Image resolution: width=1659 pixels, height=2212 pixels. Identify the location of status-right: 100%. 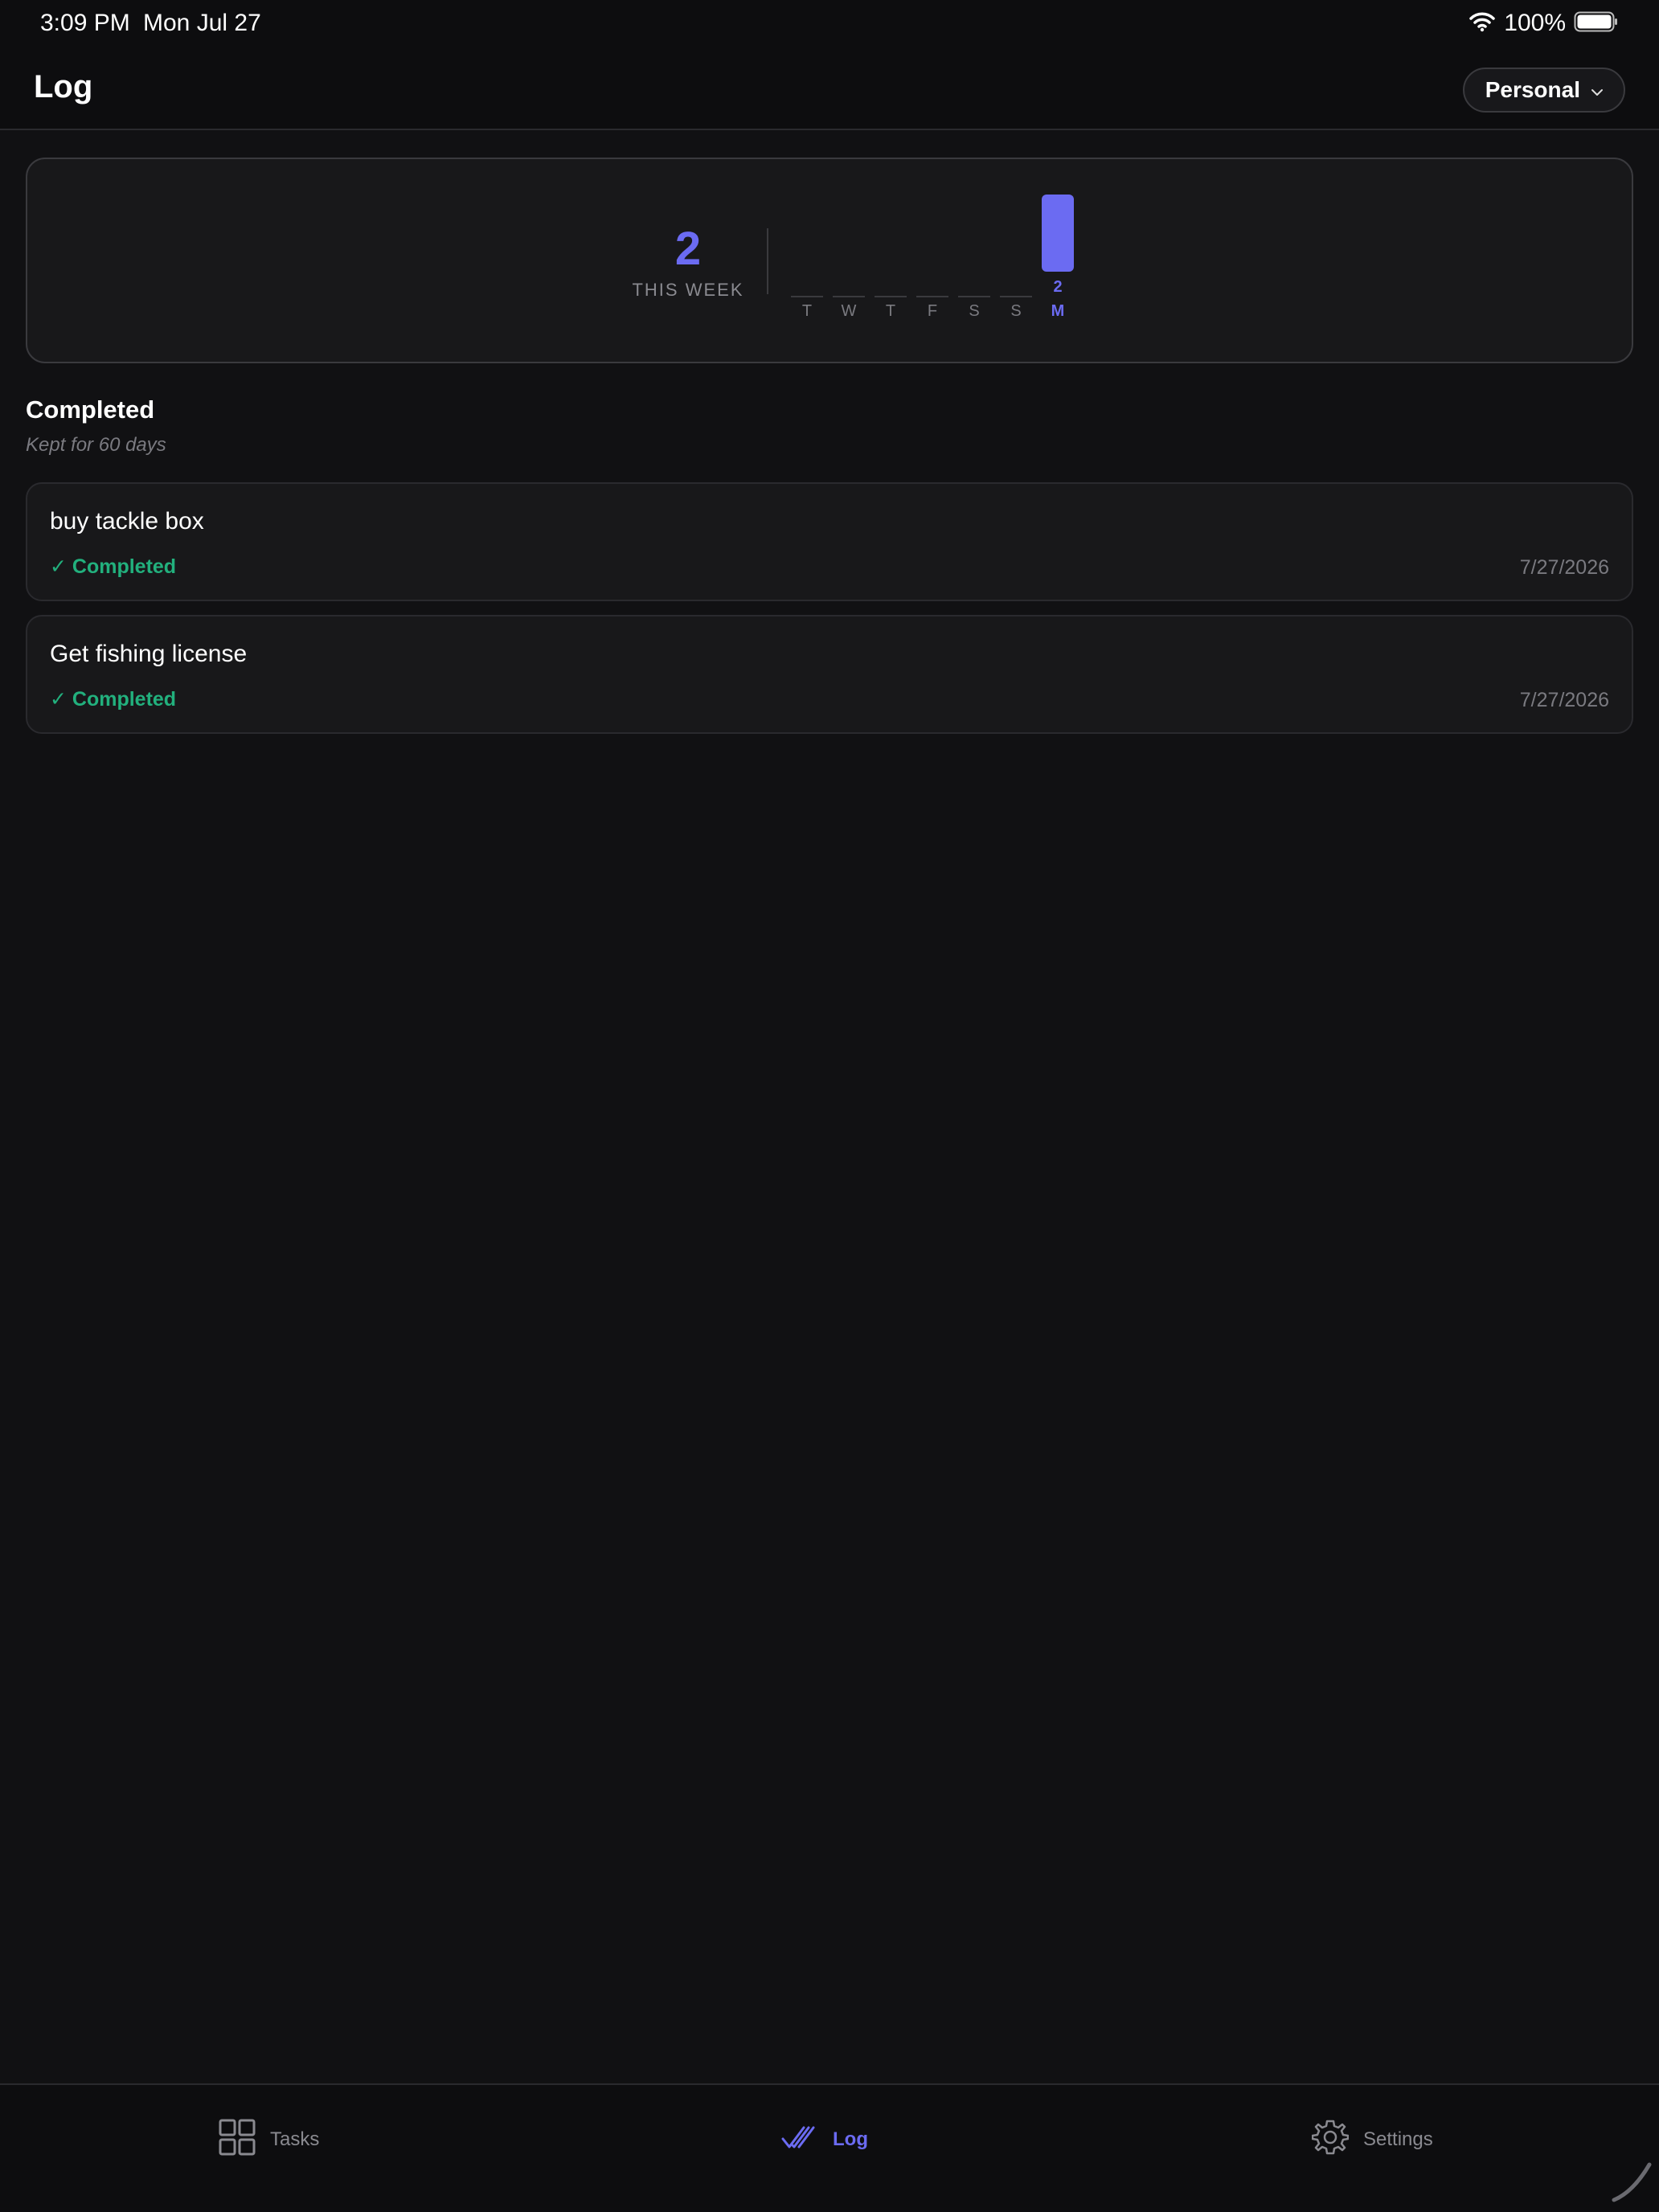
(1544, 23).